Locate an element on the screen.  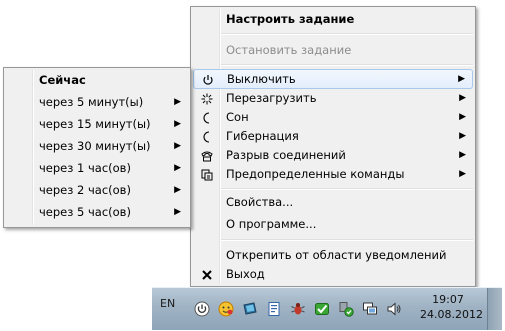
menu-item-disconnect: Разрыв соединений ▶ is located at coordinates (333, 156).